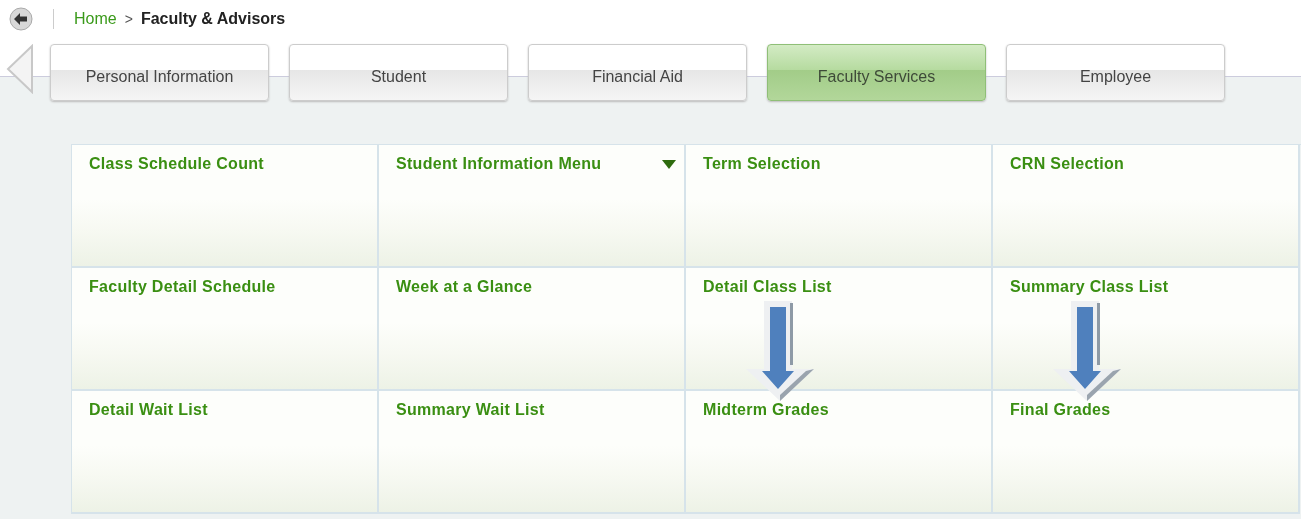 The width and height of the screenshot is (1301, 519). I want to click on menu-cell: Week at a Glance, so click(532, 329).